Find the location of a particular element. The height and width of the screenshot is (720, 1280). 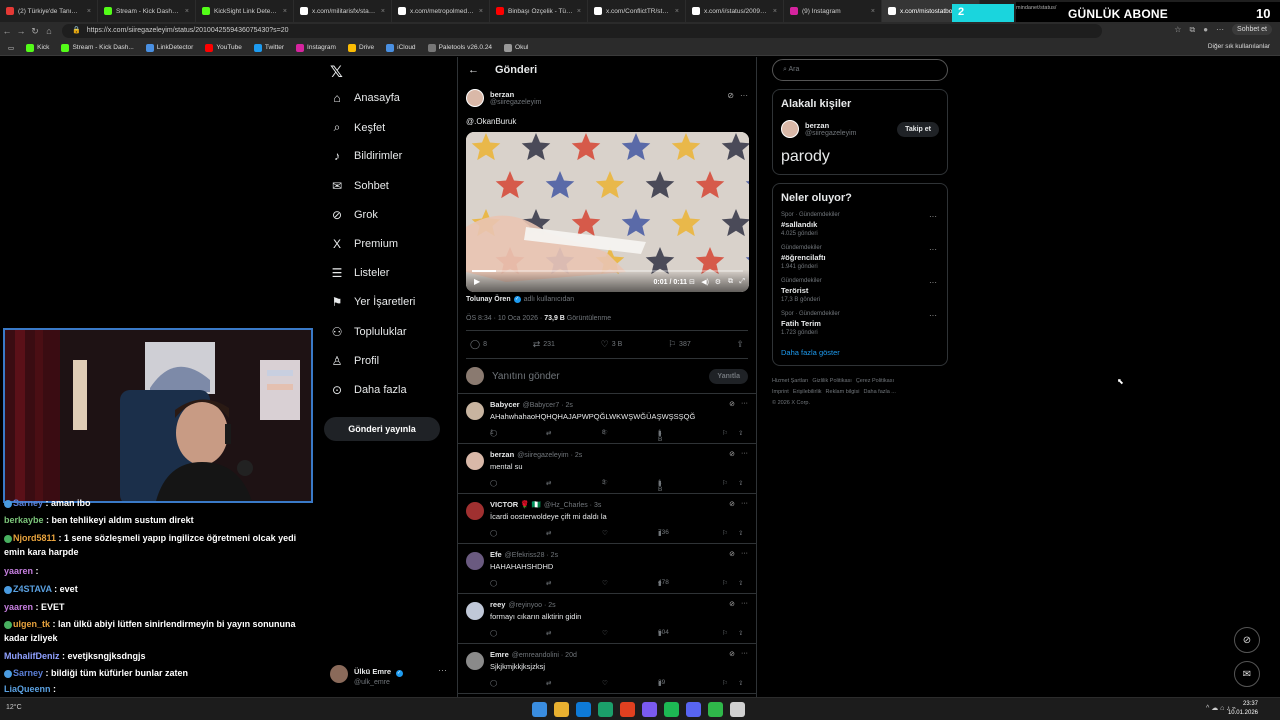

bookmark-item: Okul is located at coordinates (516, 47).